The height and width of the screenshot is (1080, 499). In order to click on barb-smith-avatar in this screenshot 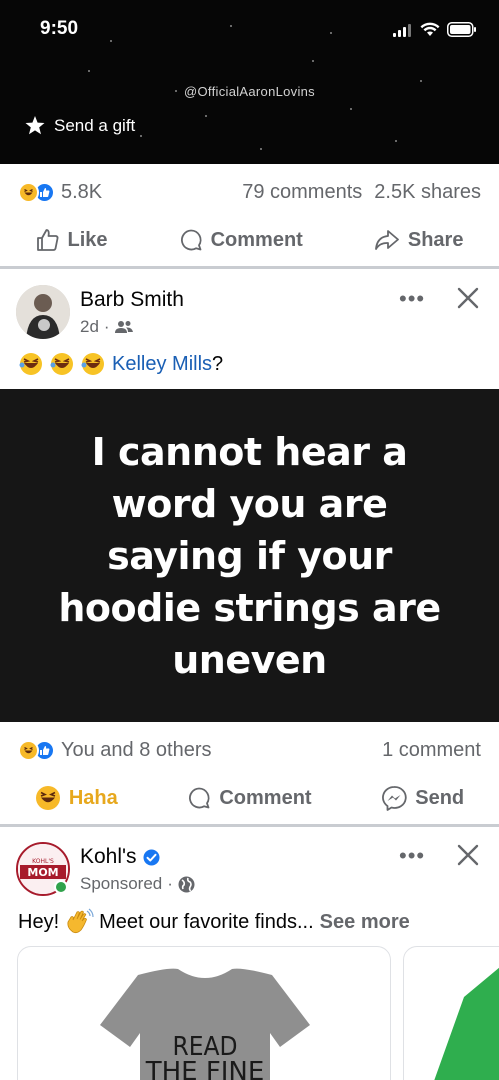, I will do `click(43, 312)`.